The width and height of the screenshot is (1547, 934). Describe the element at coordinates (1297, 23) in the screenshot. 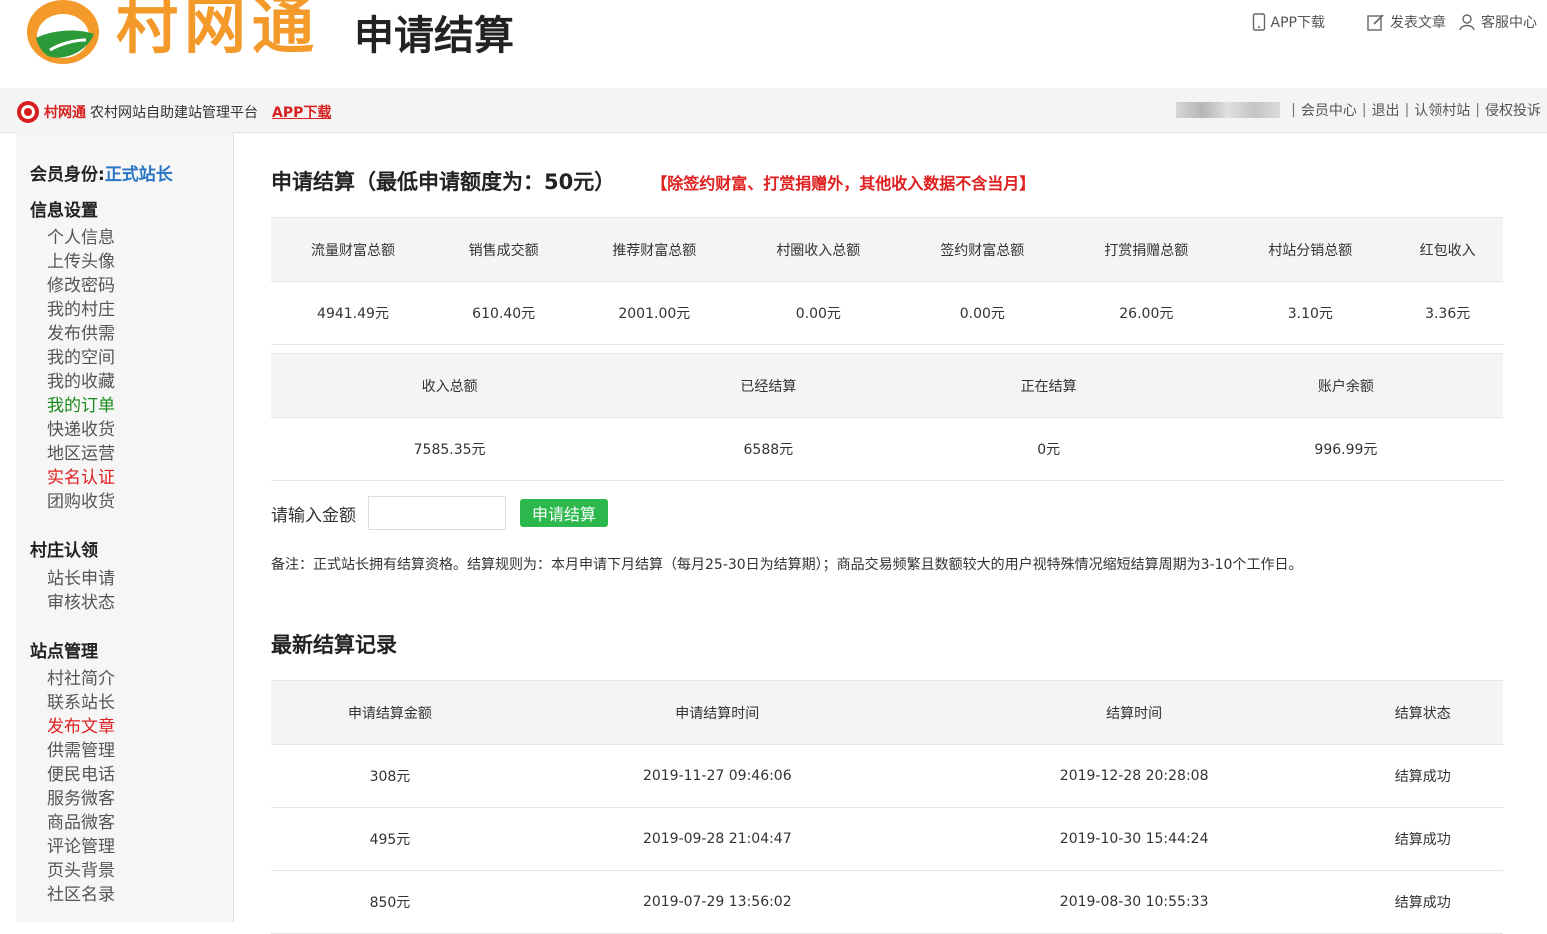

I see `app-download-label: APP下载` at that location.